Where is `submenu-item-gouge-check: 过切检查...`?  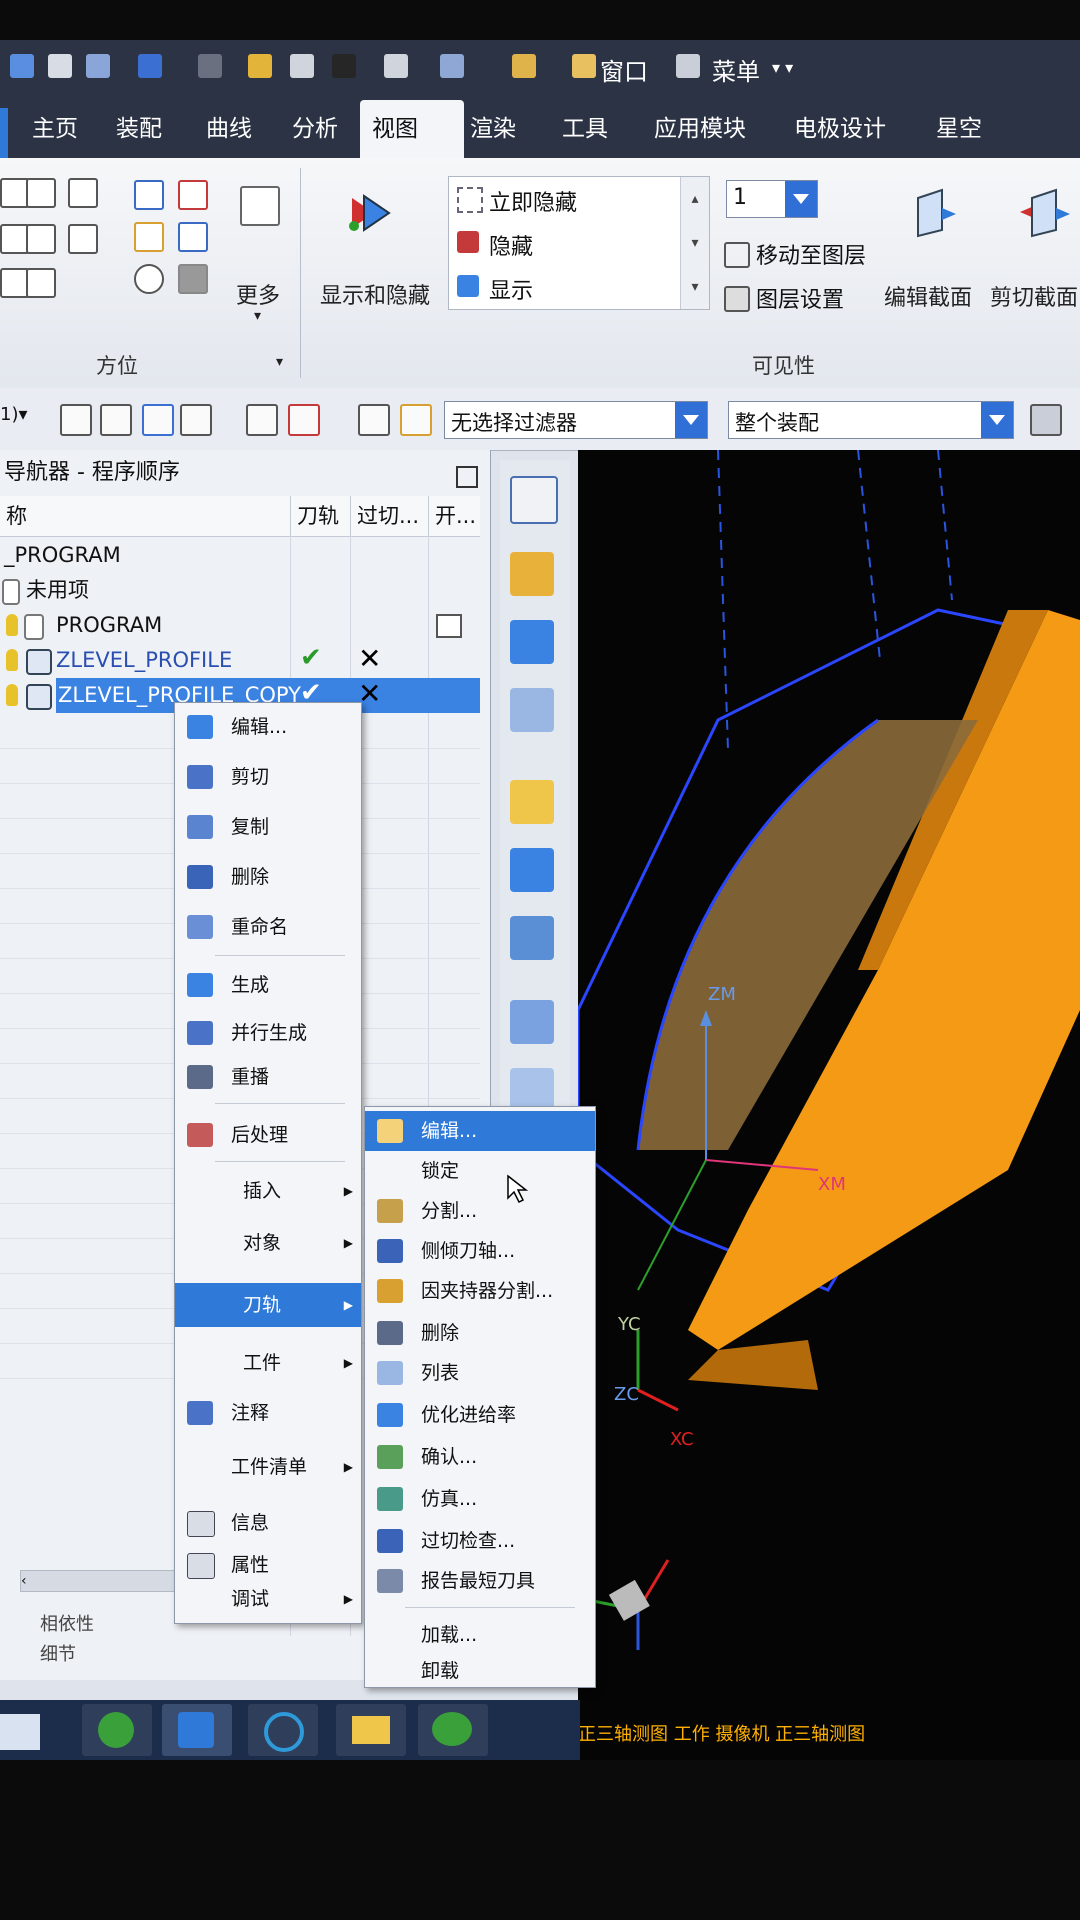
submenu-item-gouge-check: 过切检查... is located at coordinates (480, 1541).